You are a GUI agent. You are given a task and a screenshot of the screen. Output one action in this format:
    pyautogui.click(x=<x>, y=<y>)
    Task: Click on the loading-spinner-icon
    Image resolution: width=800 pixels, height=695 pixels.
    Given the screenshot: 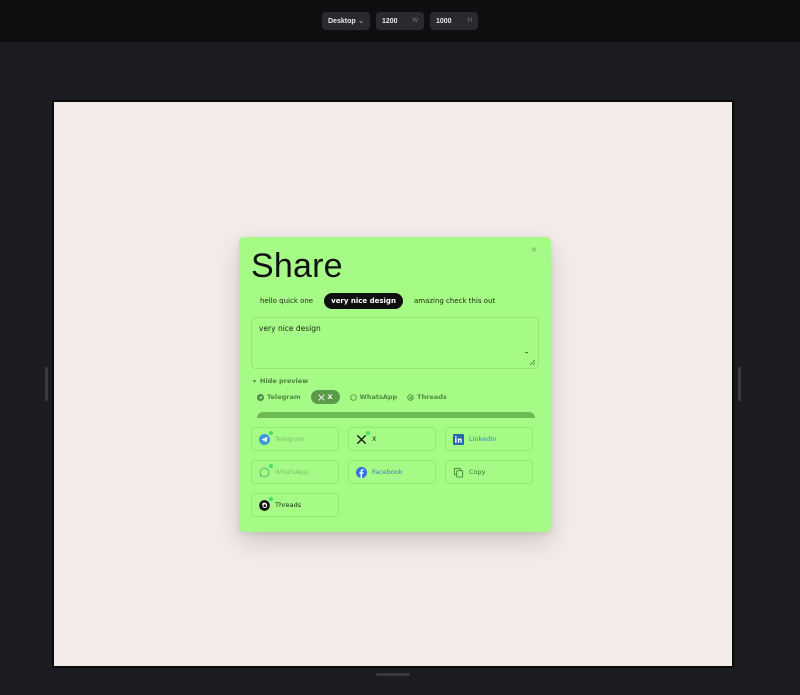 What is the action you would take?
    pyautogui.click(x=526, y=354)
    